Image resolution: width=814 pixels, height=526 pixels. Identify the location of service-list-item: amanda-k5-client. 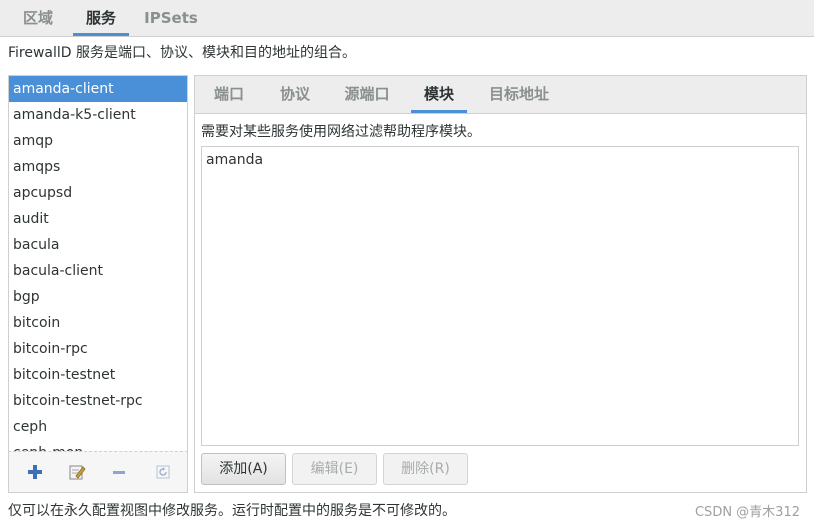
(98, 115).